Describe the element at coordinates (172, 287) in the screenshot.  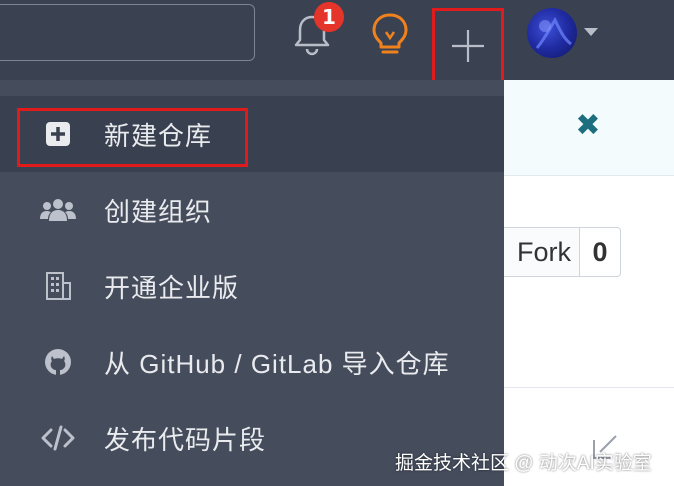
I see `menu-item-label: 开通企业版` at that location.